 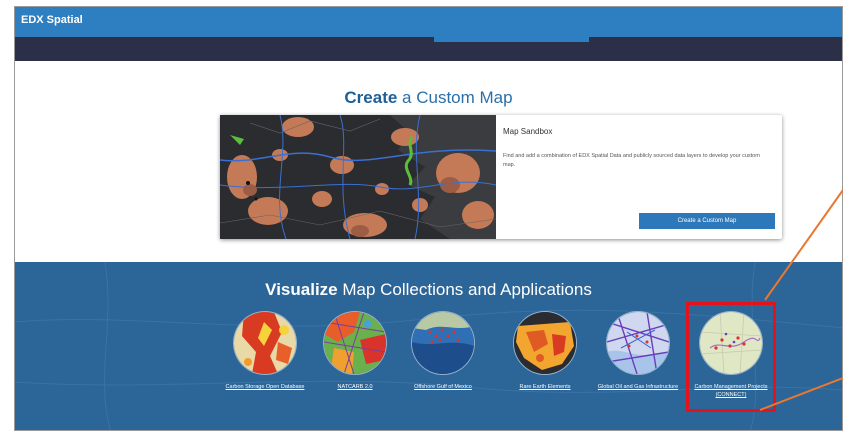 I want to click on create-title-rest: a Custom Map, so click(x=455, y=97).